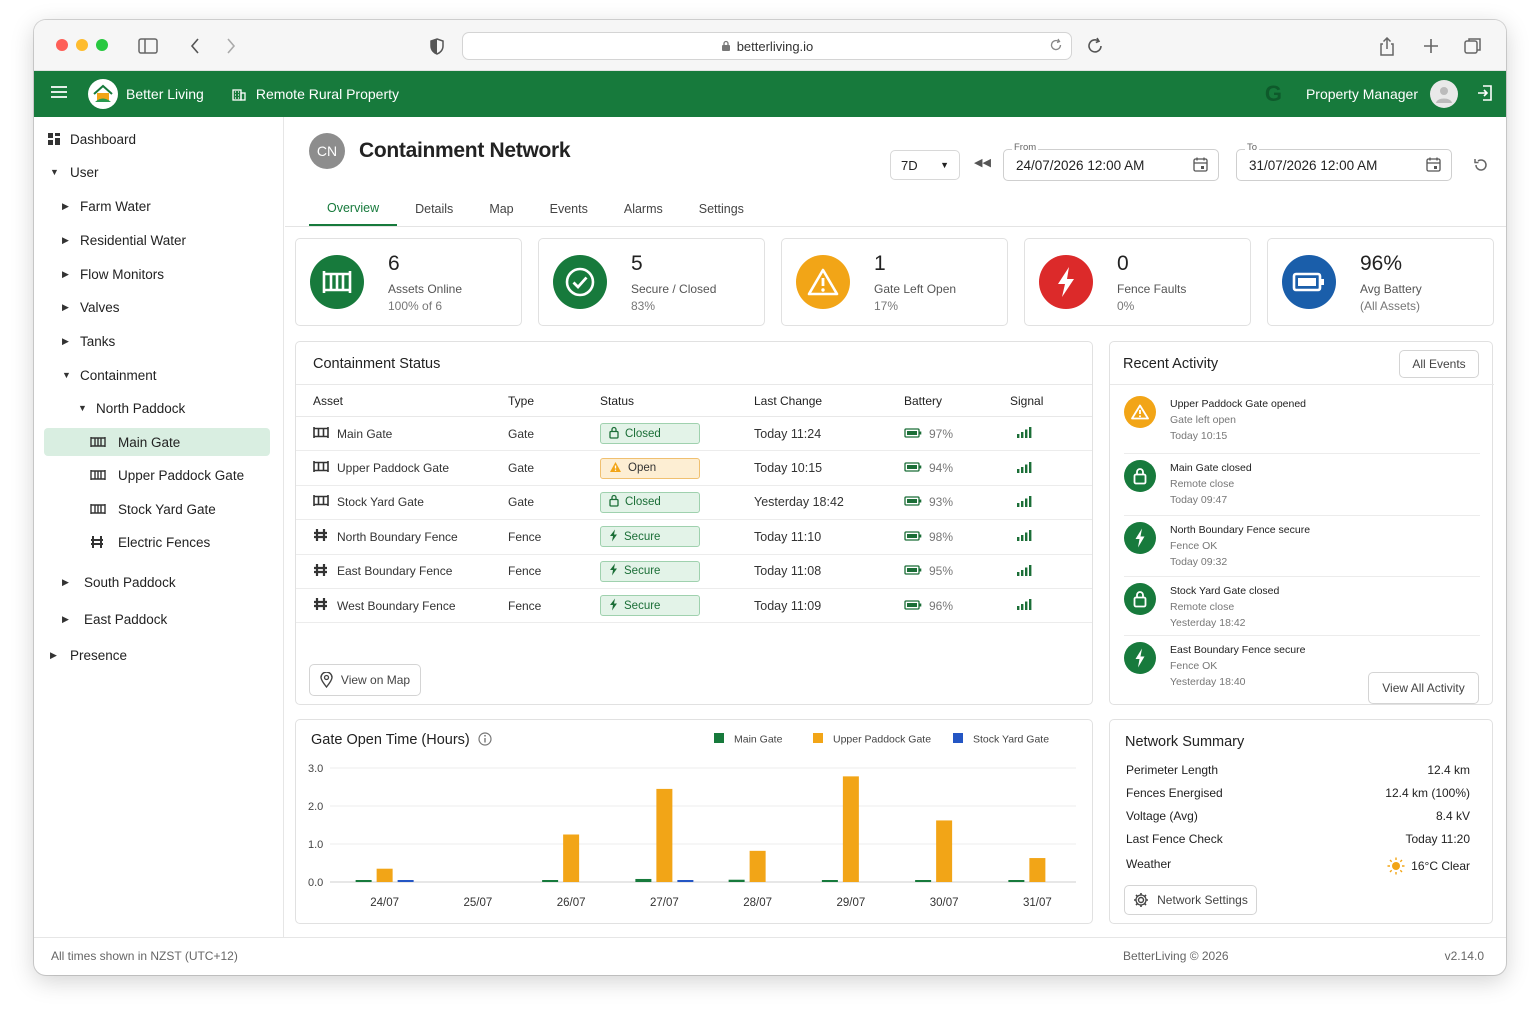 The height and width of the screenshot is (1024, 1536). What do you see at coordinates (153, 509) in the screenshot?
I see `sidebar-item-stock-yard-gate: Stock Yard Gate` at bounding box center [153, 509].